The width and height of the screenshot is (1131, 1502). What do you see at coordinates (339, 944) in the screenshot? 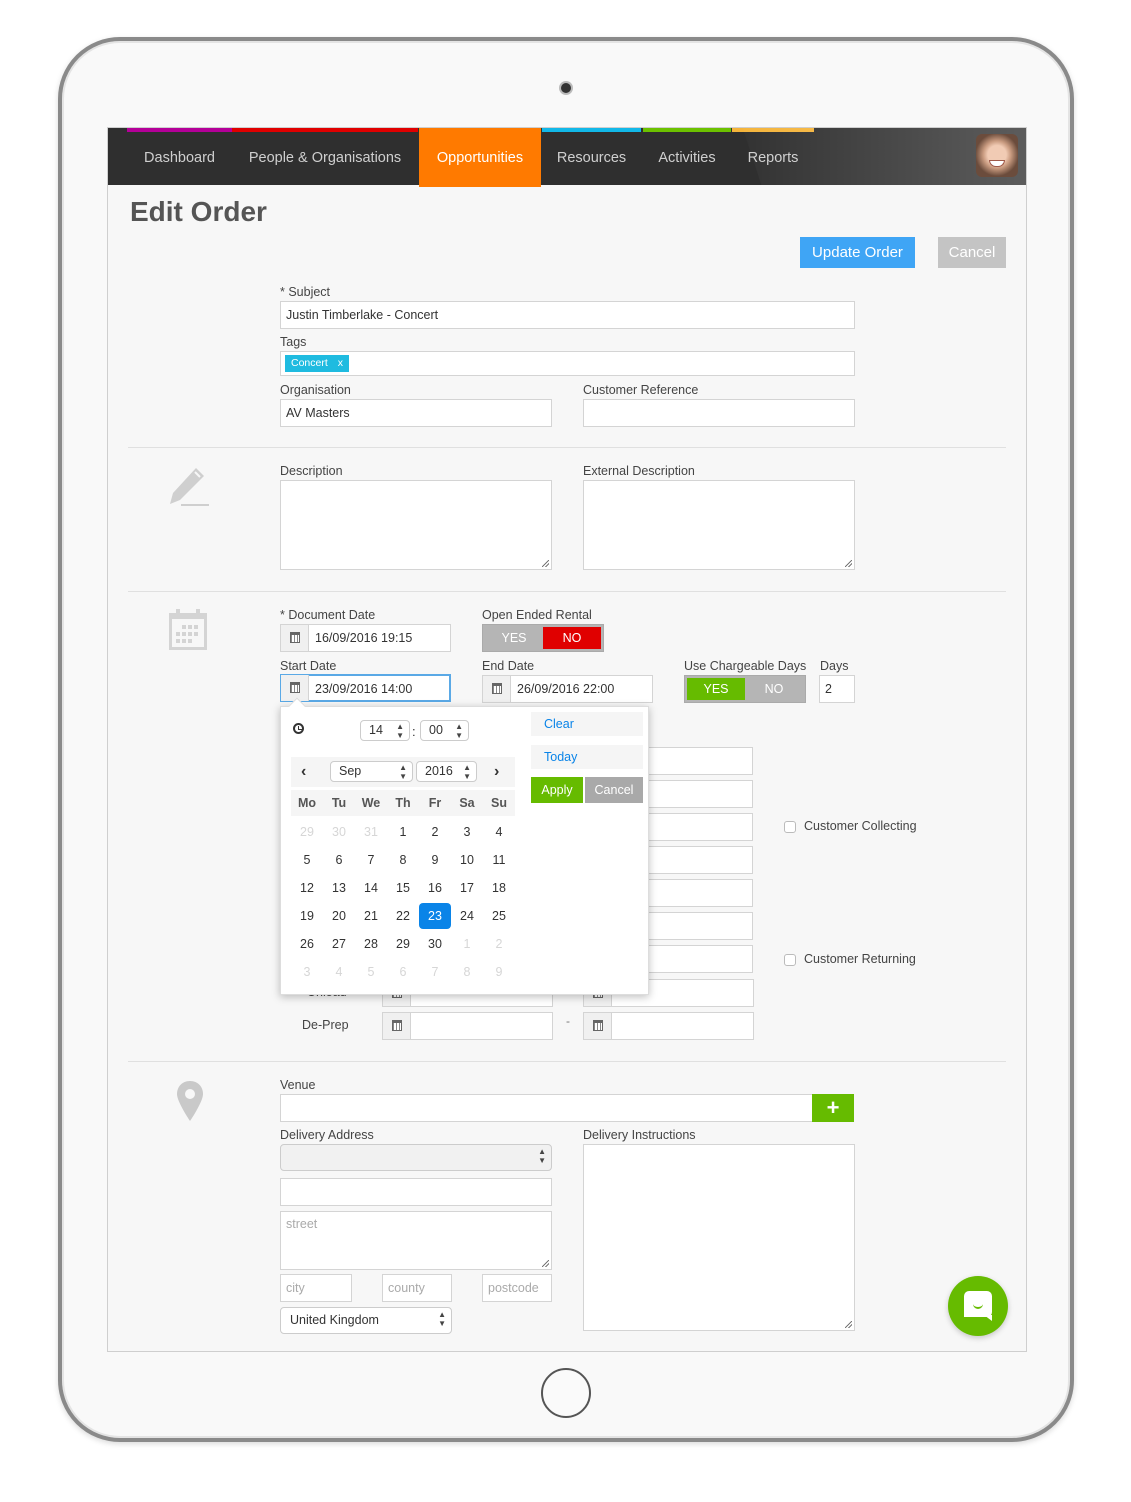
I see `calendar-day: 27` at bounding box center [339, 944].